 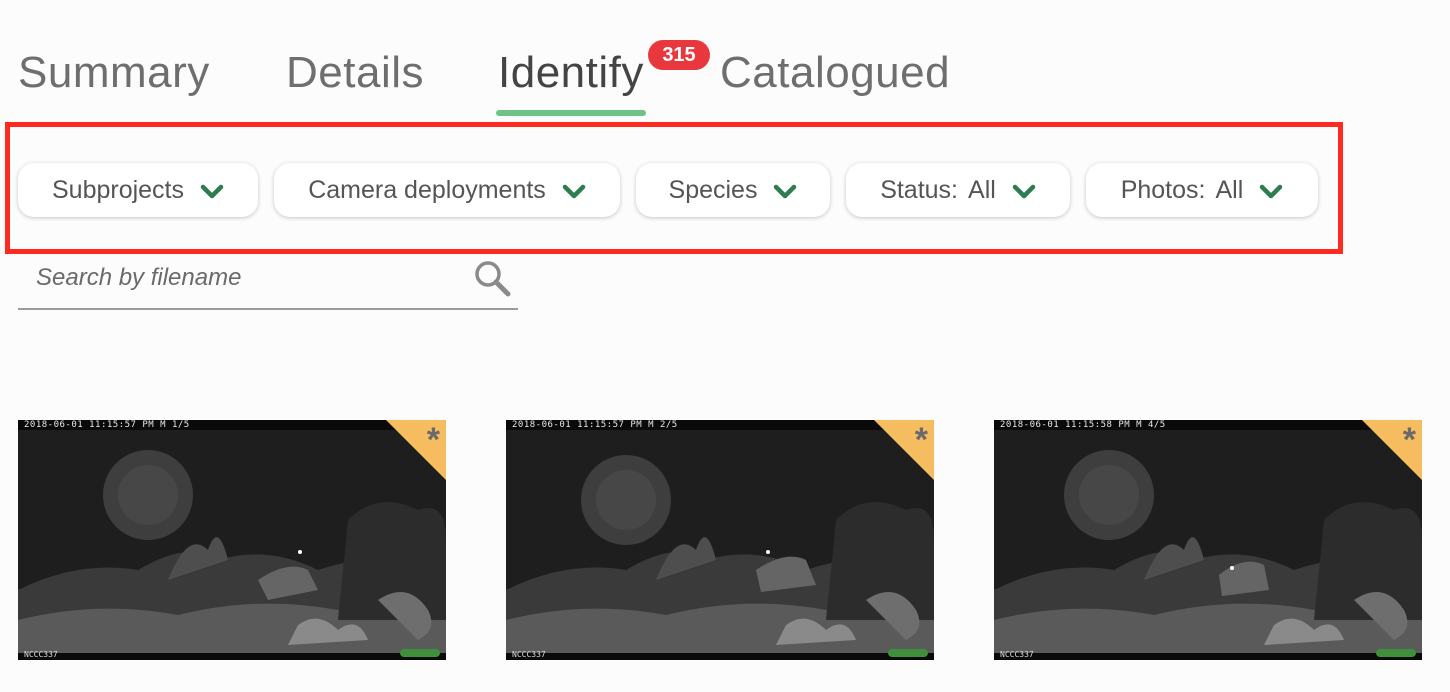 I want to click on camera-deployments-filter-label: Camera deployments, so click(x=427, y=189).